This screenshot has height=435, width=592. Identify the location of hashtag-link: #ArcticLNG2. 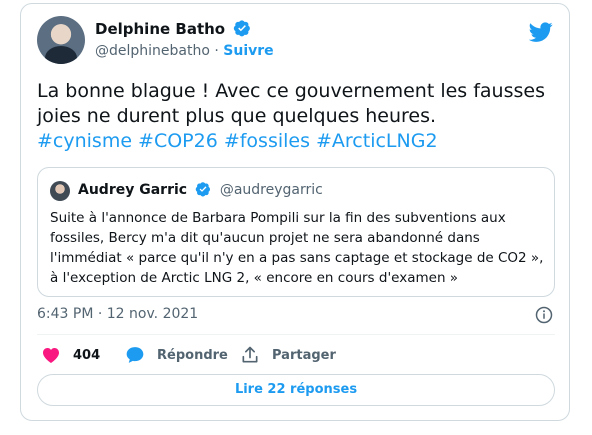
(377, 141).